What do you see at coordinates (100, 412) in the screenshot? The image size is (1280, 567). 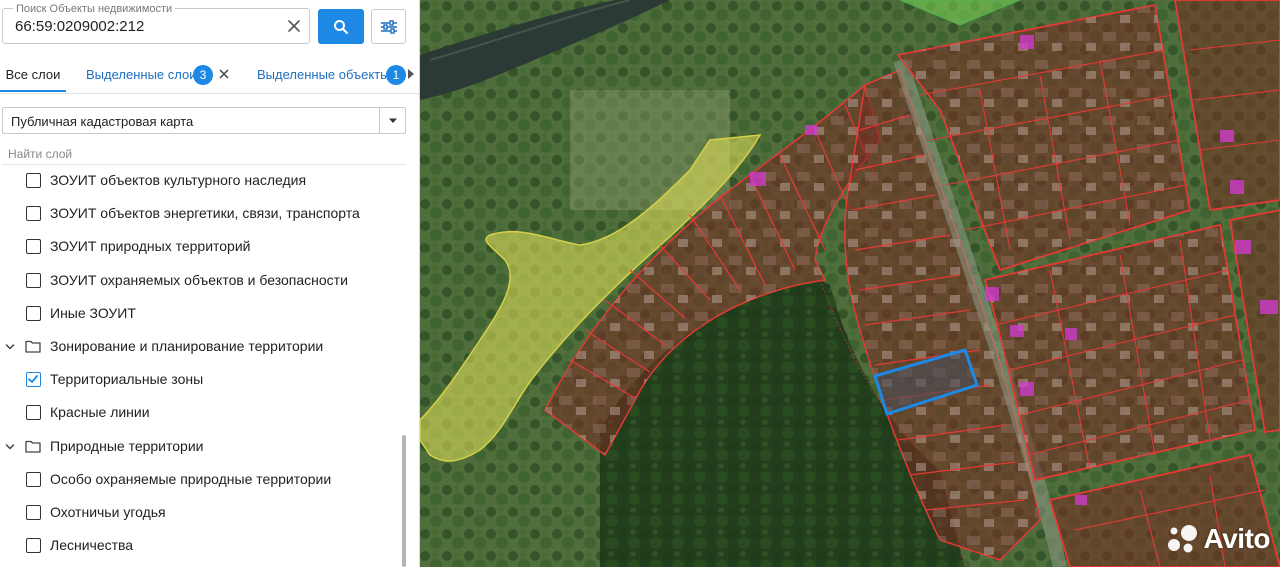 I see `layer-item-label: Красные линии` at bounding box center [100, 412].